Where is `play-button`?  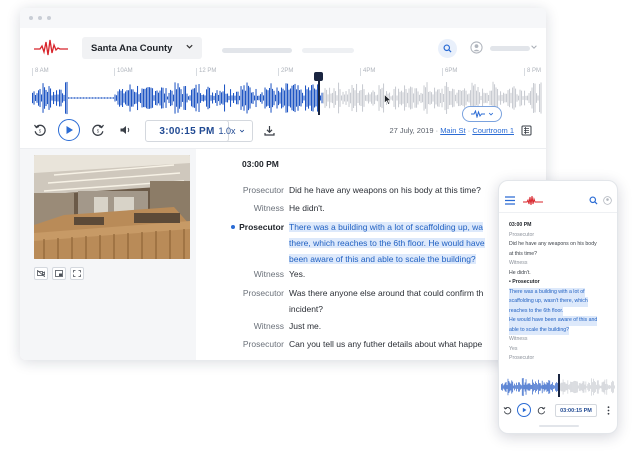
play-button is located at coordinates (69, 130).